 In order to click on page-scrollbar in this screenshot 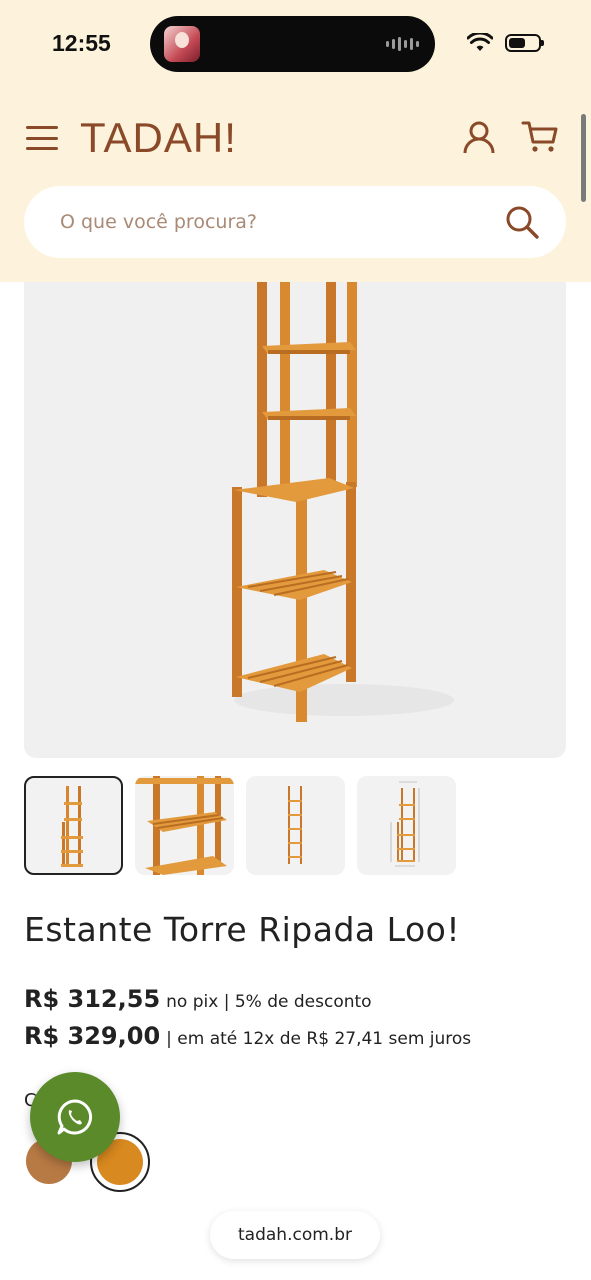, I will do `click(583, 158)`.